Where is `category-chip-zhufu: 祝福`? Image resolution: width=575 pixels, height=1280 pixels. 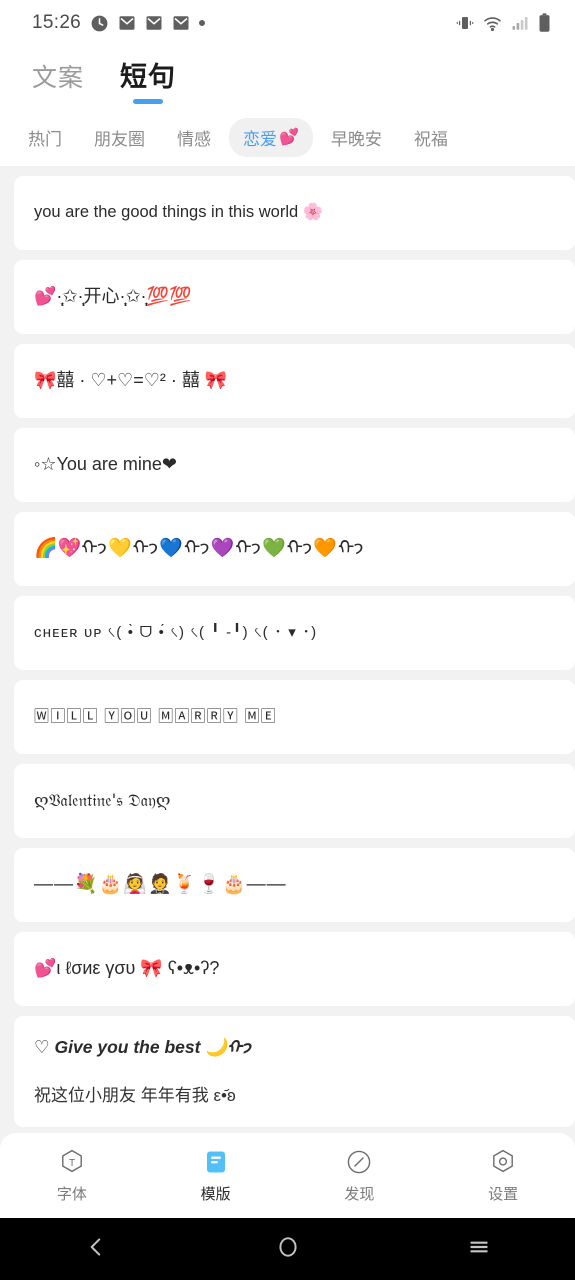 category-chip-zhufu: 祝福 is located at coordinates (431, 137).